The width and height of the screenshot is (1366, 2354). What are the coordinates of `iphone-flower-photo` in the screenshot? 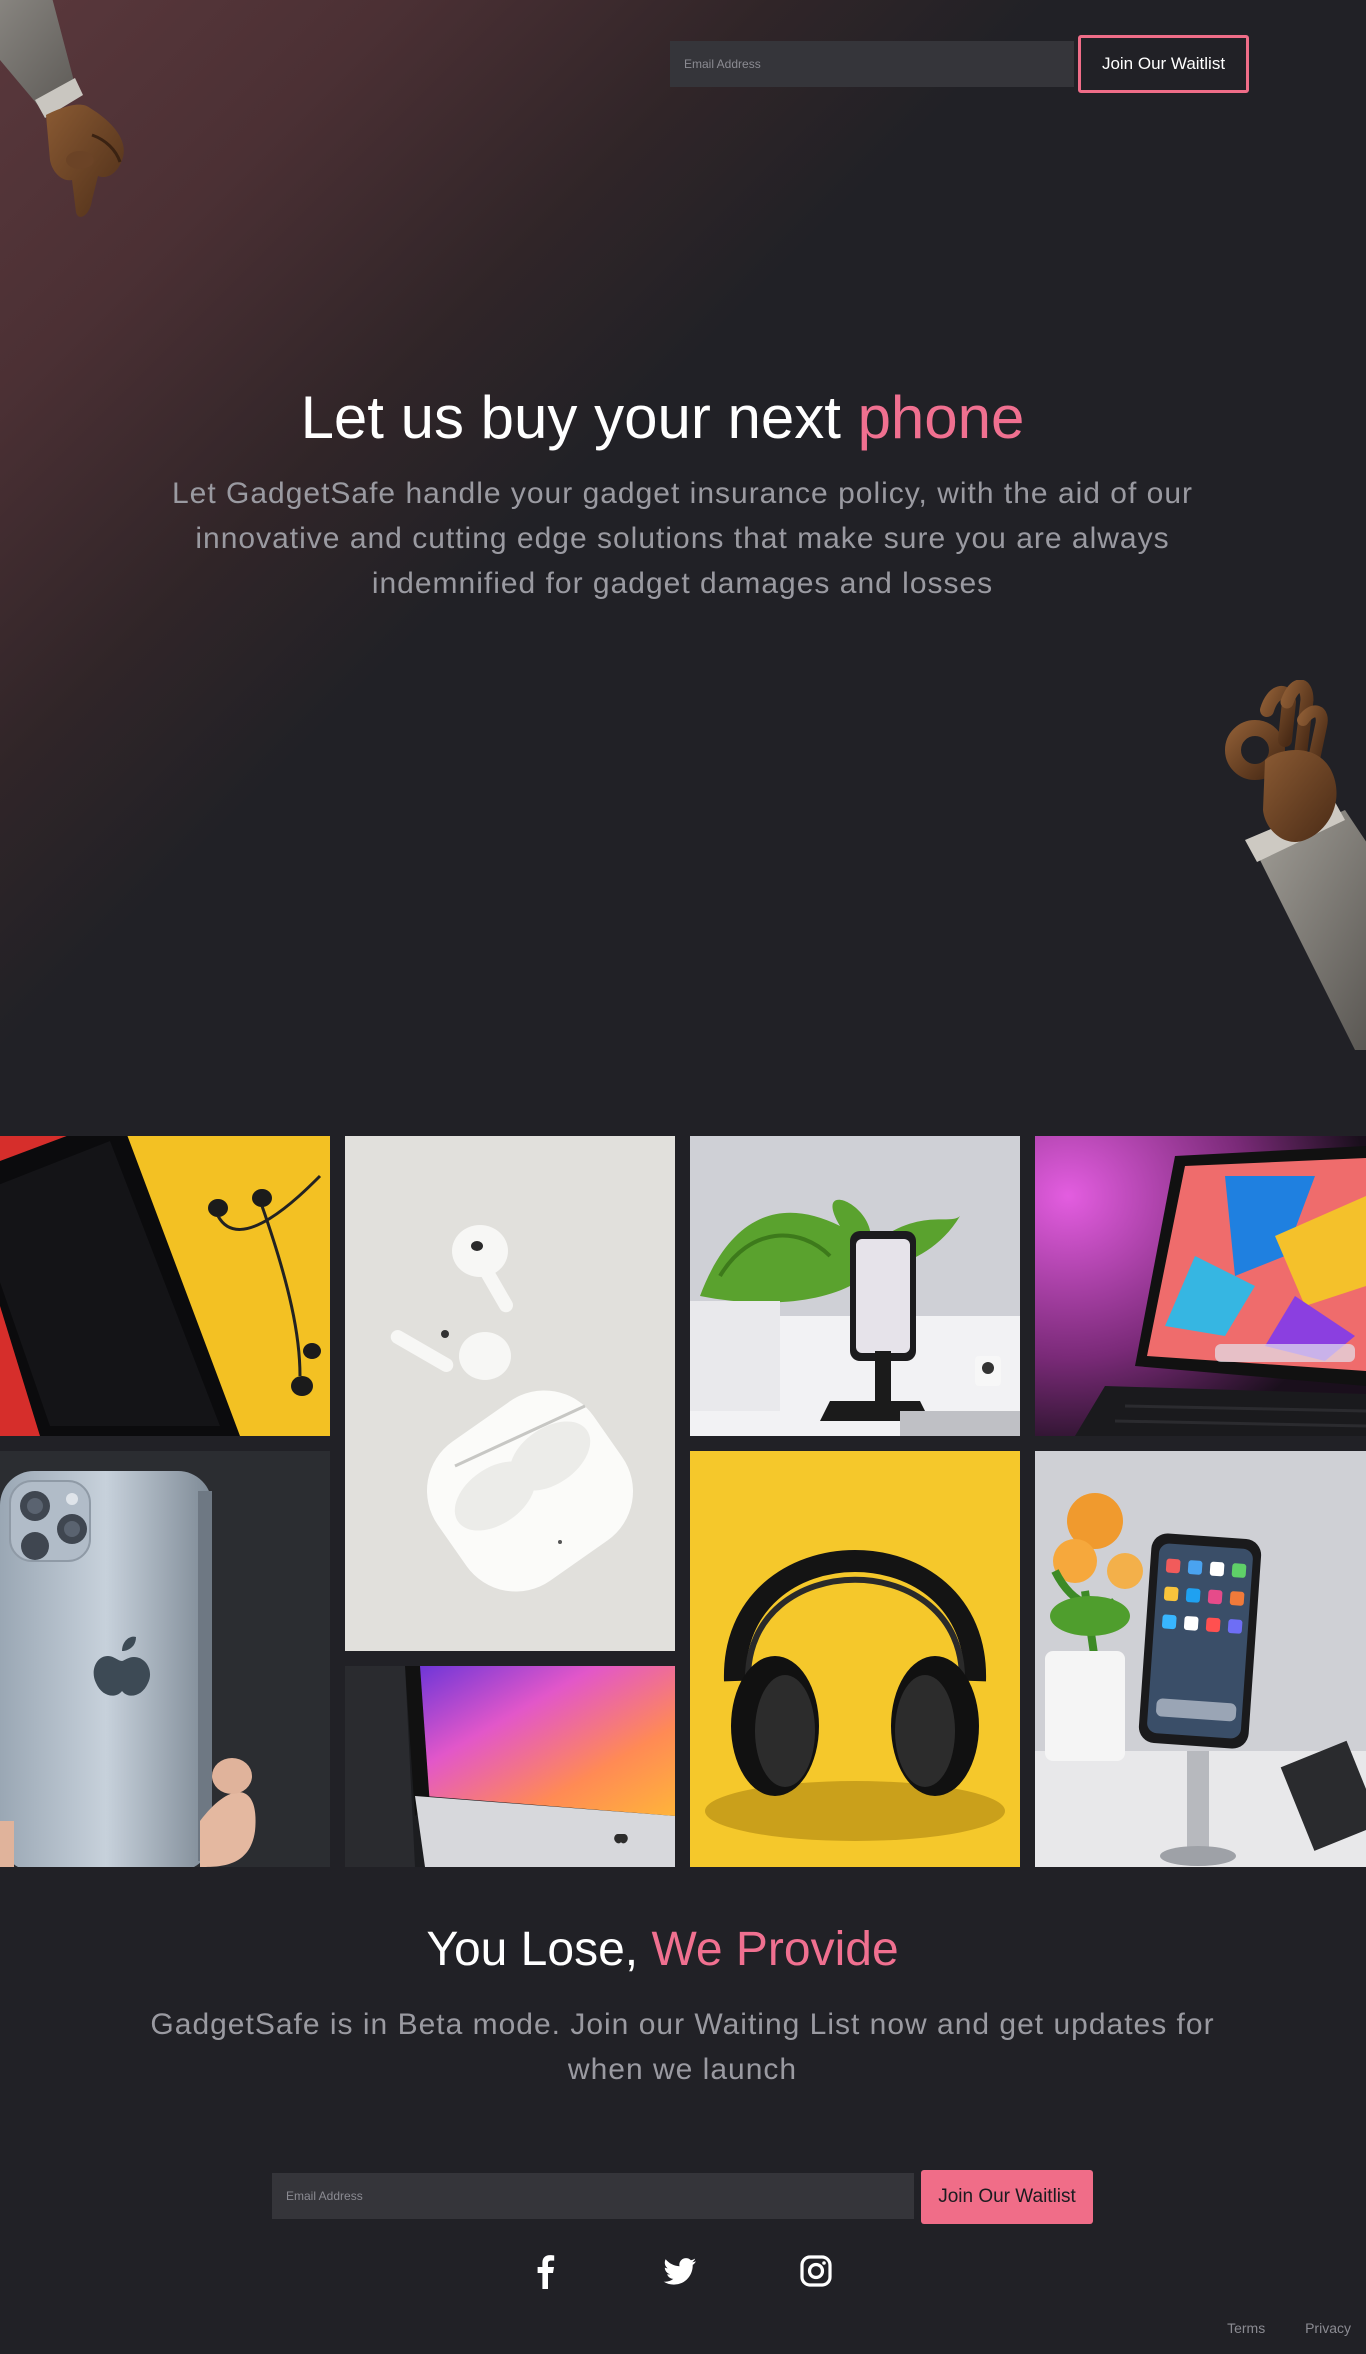 It's located at (1200, 1659).